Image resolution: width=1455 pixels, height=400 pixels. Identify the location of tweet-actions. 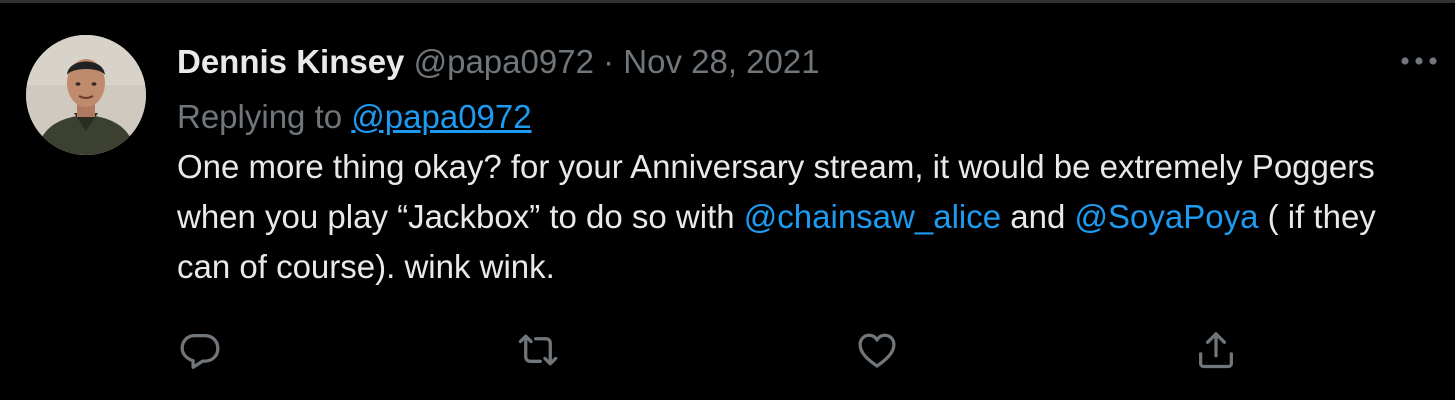
(727, 351).